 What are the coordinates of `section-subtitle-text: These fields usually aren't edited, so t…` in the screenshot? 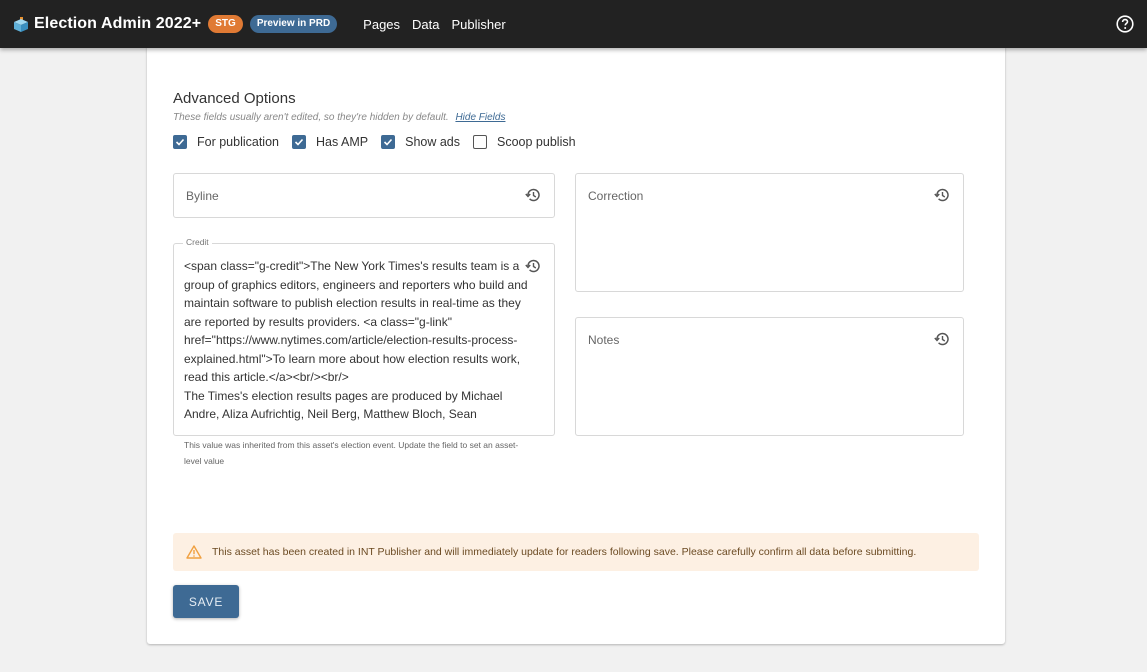 It's located at (311, 117).